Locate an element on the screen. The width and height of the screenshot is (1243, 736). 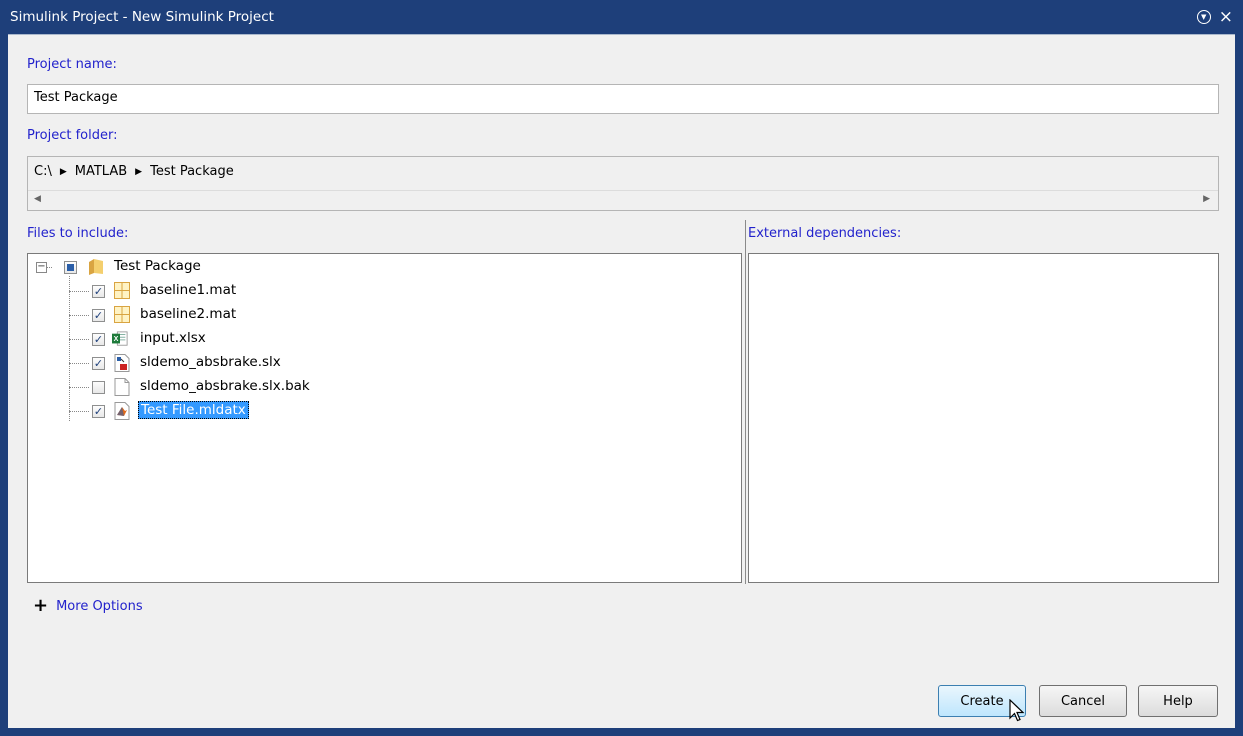
matlab-data-icon is located at coordinates (122, 411).